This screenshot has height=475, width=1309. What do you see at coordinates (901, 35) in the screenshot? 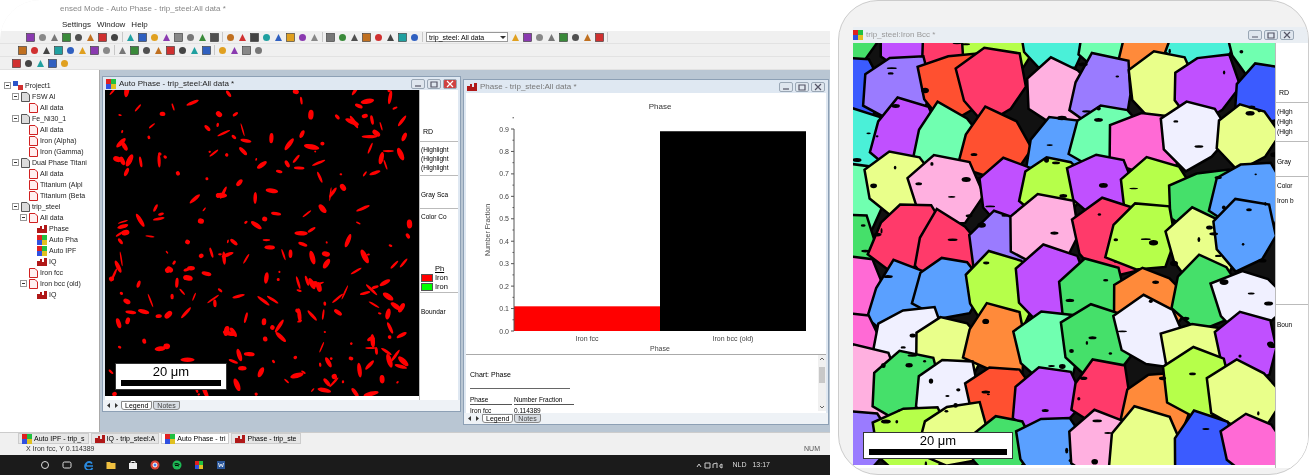
I see `window-title: trip_steel:Iron Bcc *` at bounding box center [901, 35].